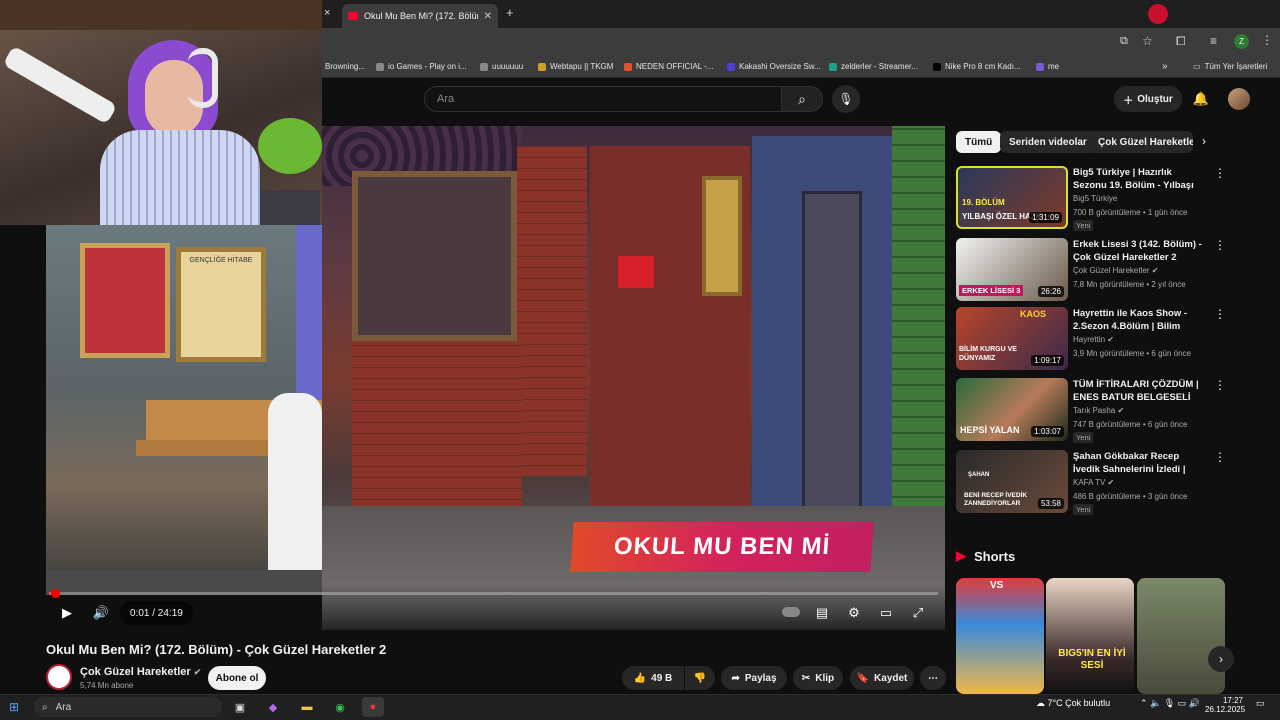 This screenshot has height=720, width=1280. What do you see at coordinates (128, 707) in the screenshot?
I see `taskbar-search: ⌕ Ara` at bounding box center [128, 707].